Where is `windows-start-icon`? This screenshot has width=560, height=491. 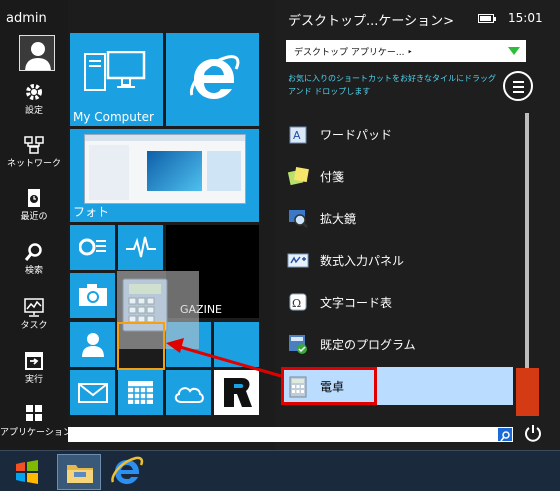
windows-start-icon is located at coordinates (27, 472).